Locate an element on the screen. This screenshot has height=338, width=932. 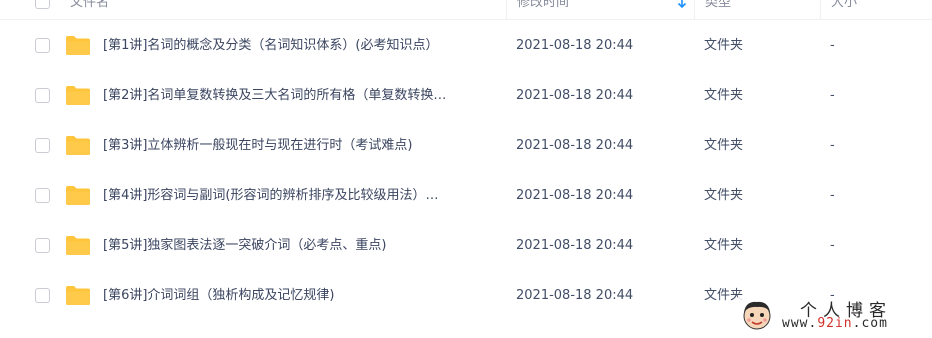
watermark-url: www.92in.com is located at coordinates (835, 323).